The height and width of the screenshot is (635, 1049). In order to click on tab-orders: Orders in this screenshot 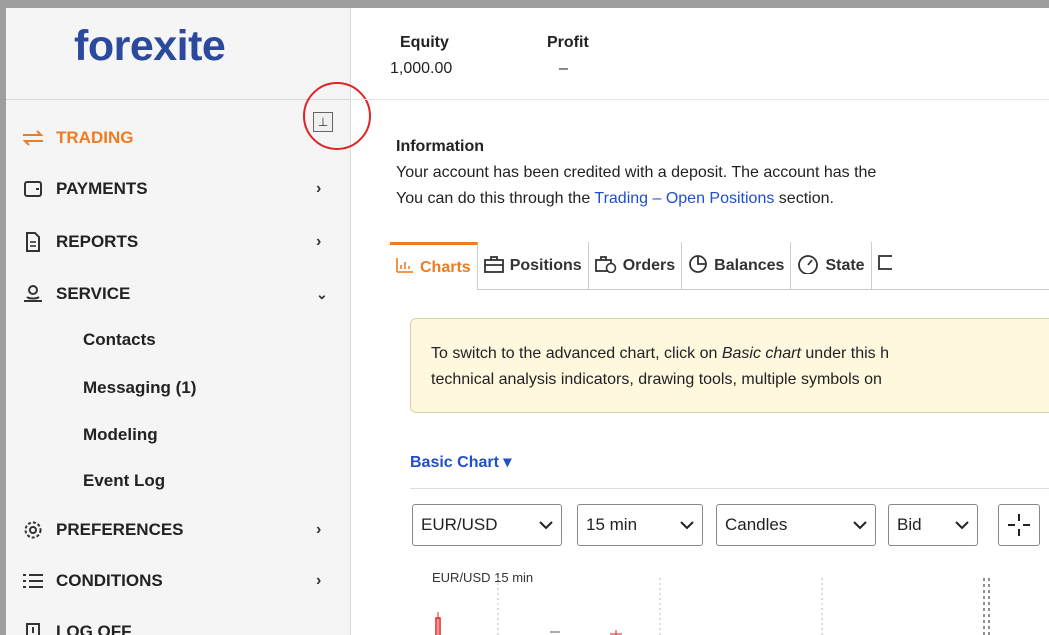, I will do `click(636, 266)`.